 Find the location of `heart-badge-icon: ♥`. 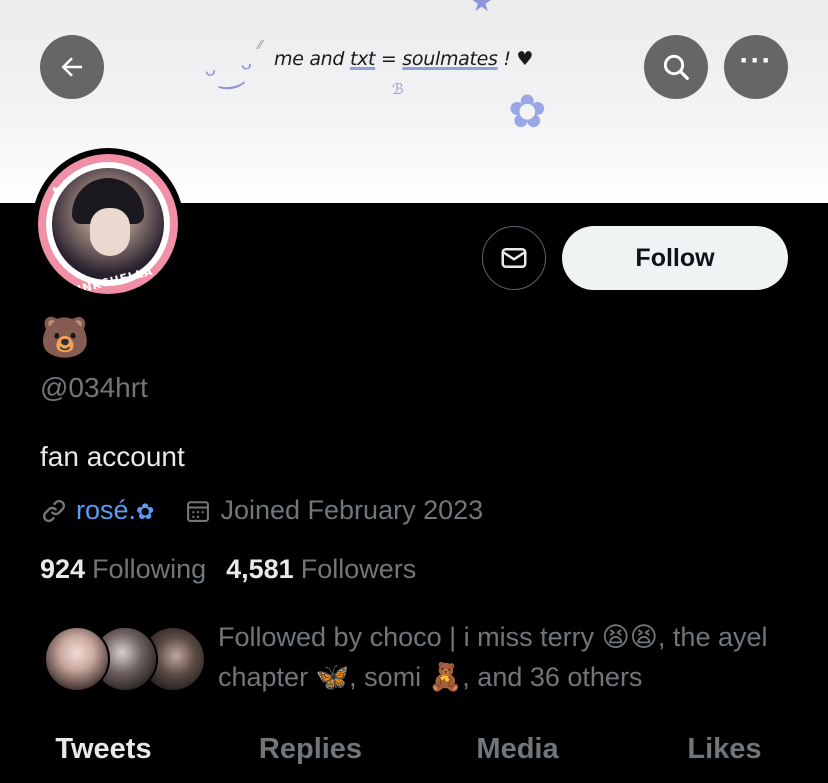

heart-badge-icon: ♥ is located at coordinates (56, 190).